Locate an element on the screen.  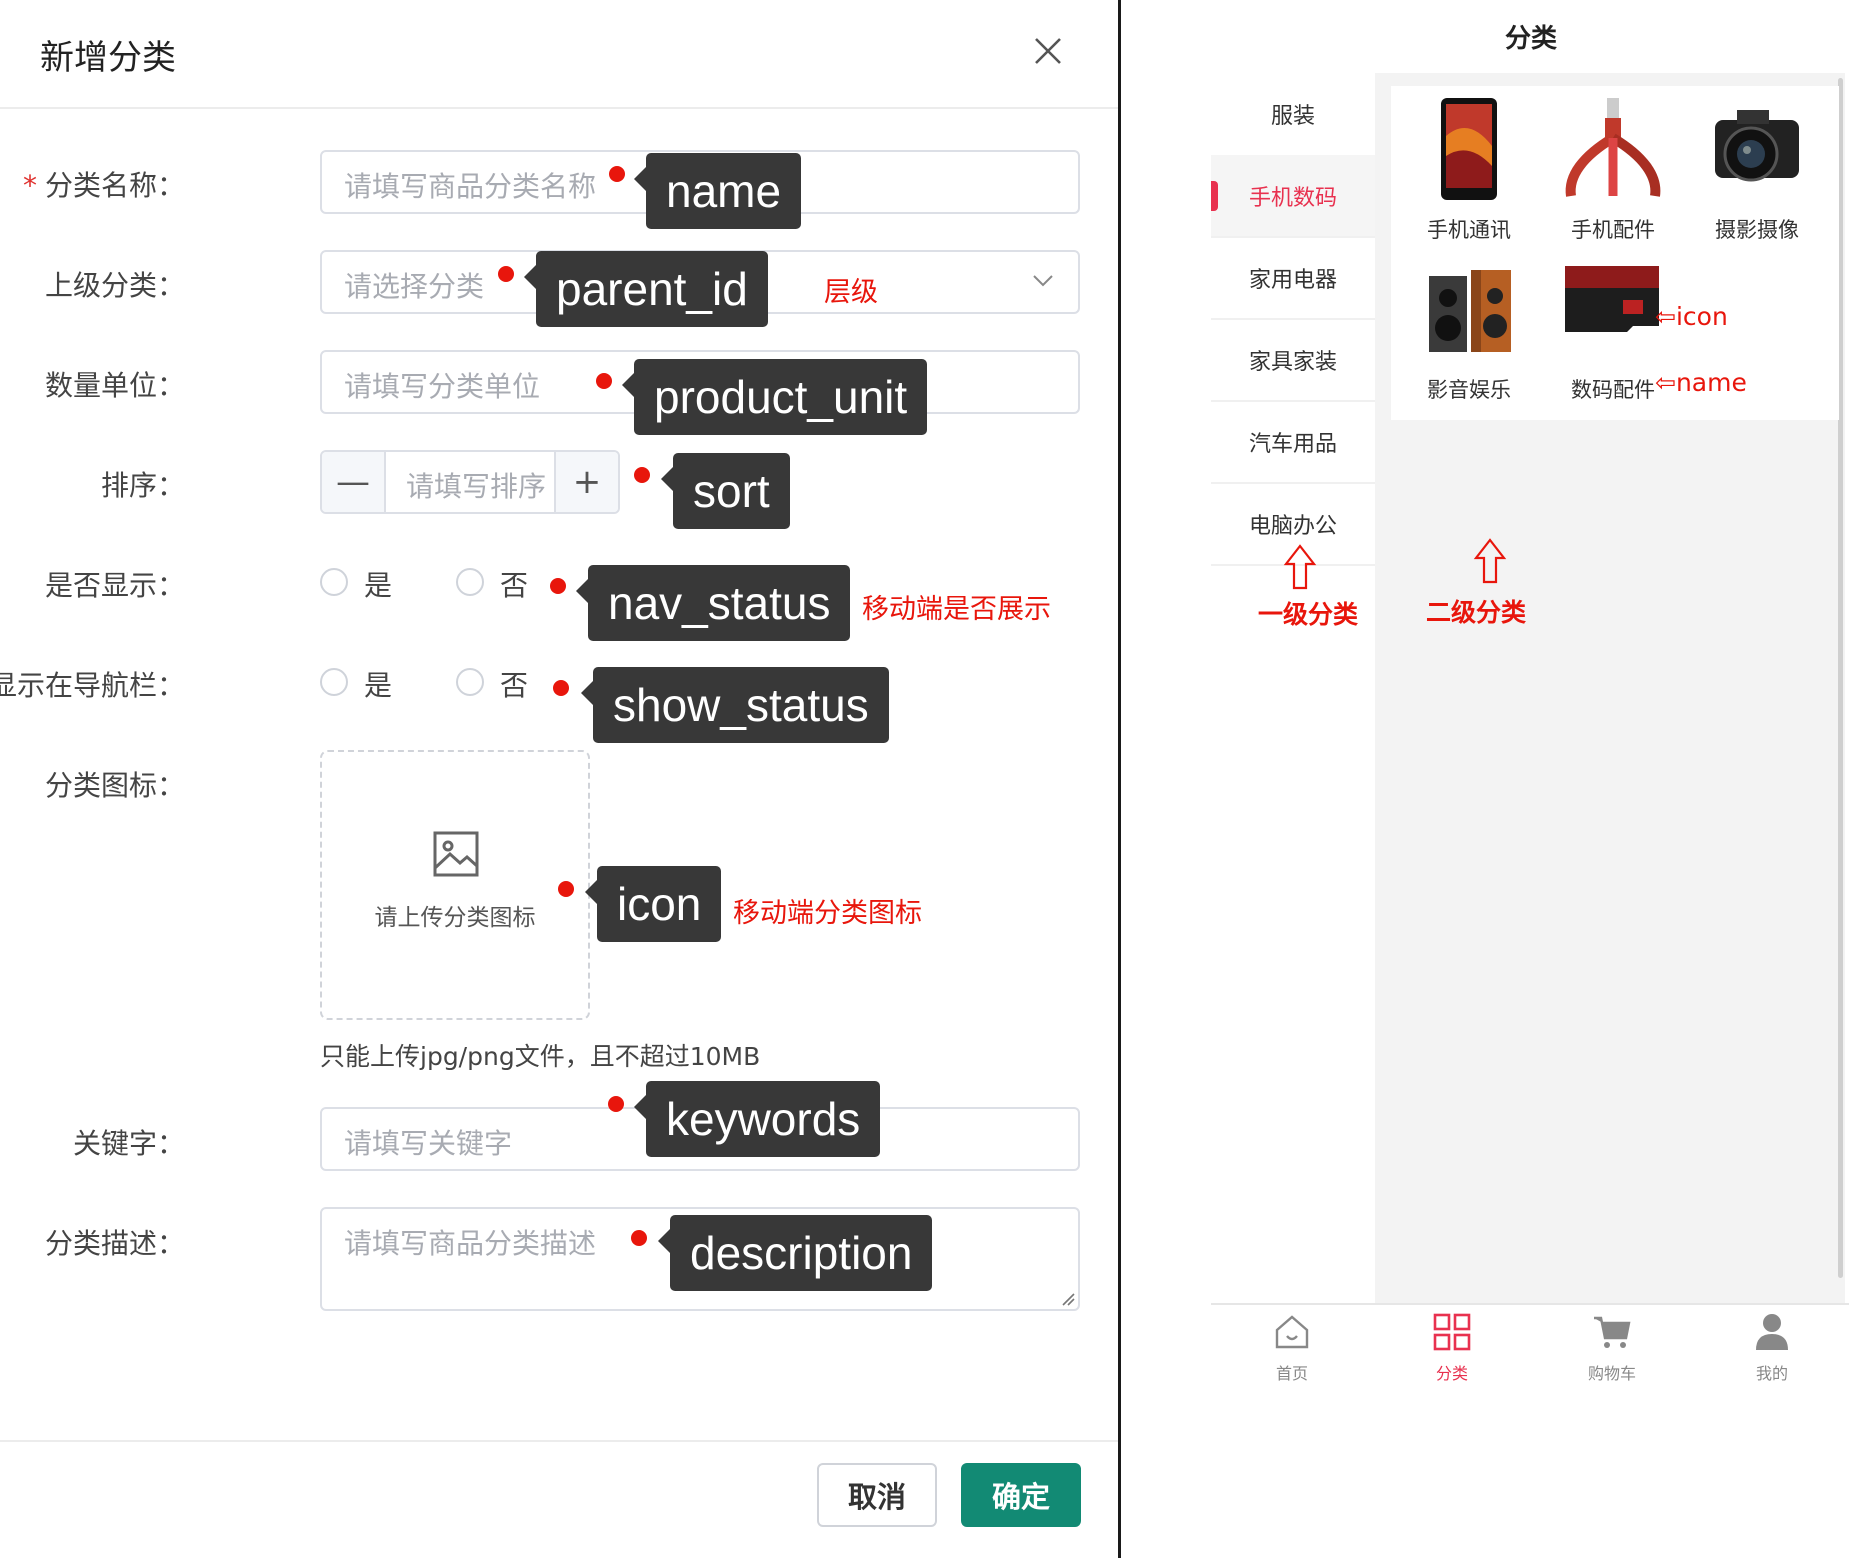
sidebar-item-clothing: 服装 is located at coordinates (1293, 114).